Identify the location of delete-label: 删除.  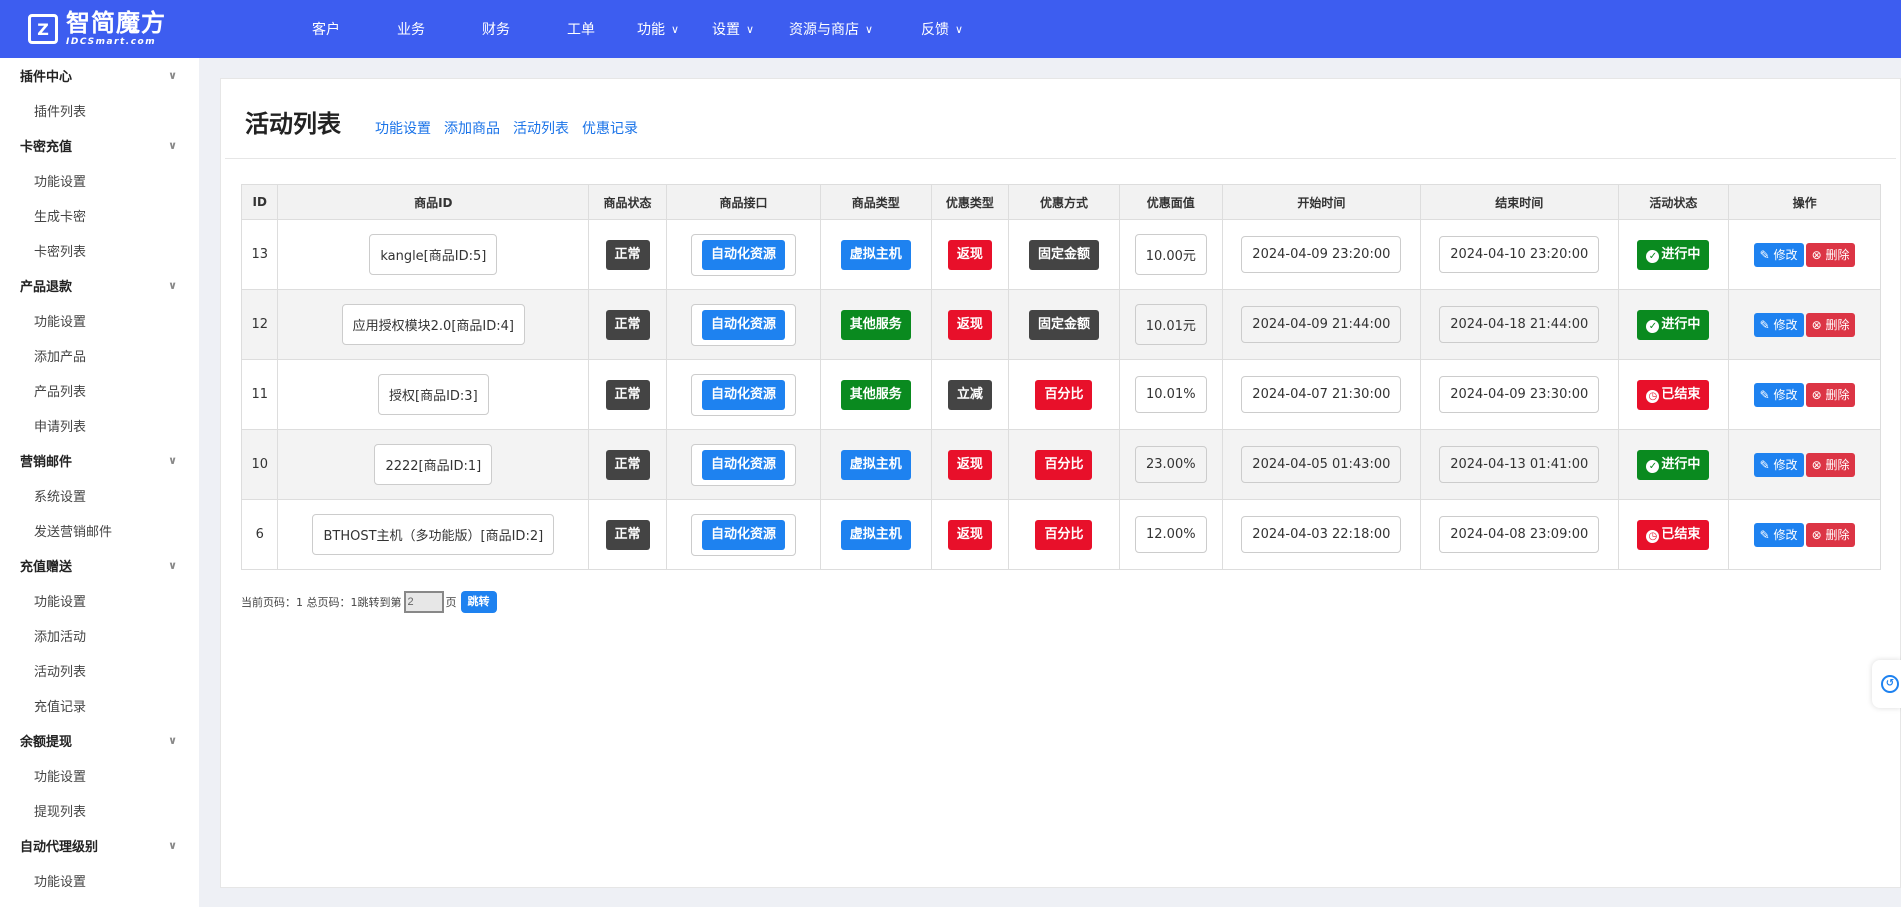
(1837, 534).